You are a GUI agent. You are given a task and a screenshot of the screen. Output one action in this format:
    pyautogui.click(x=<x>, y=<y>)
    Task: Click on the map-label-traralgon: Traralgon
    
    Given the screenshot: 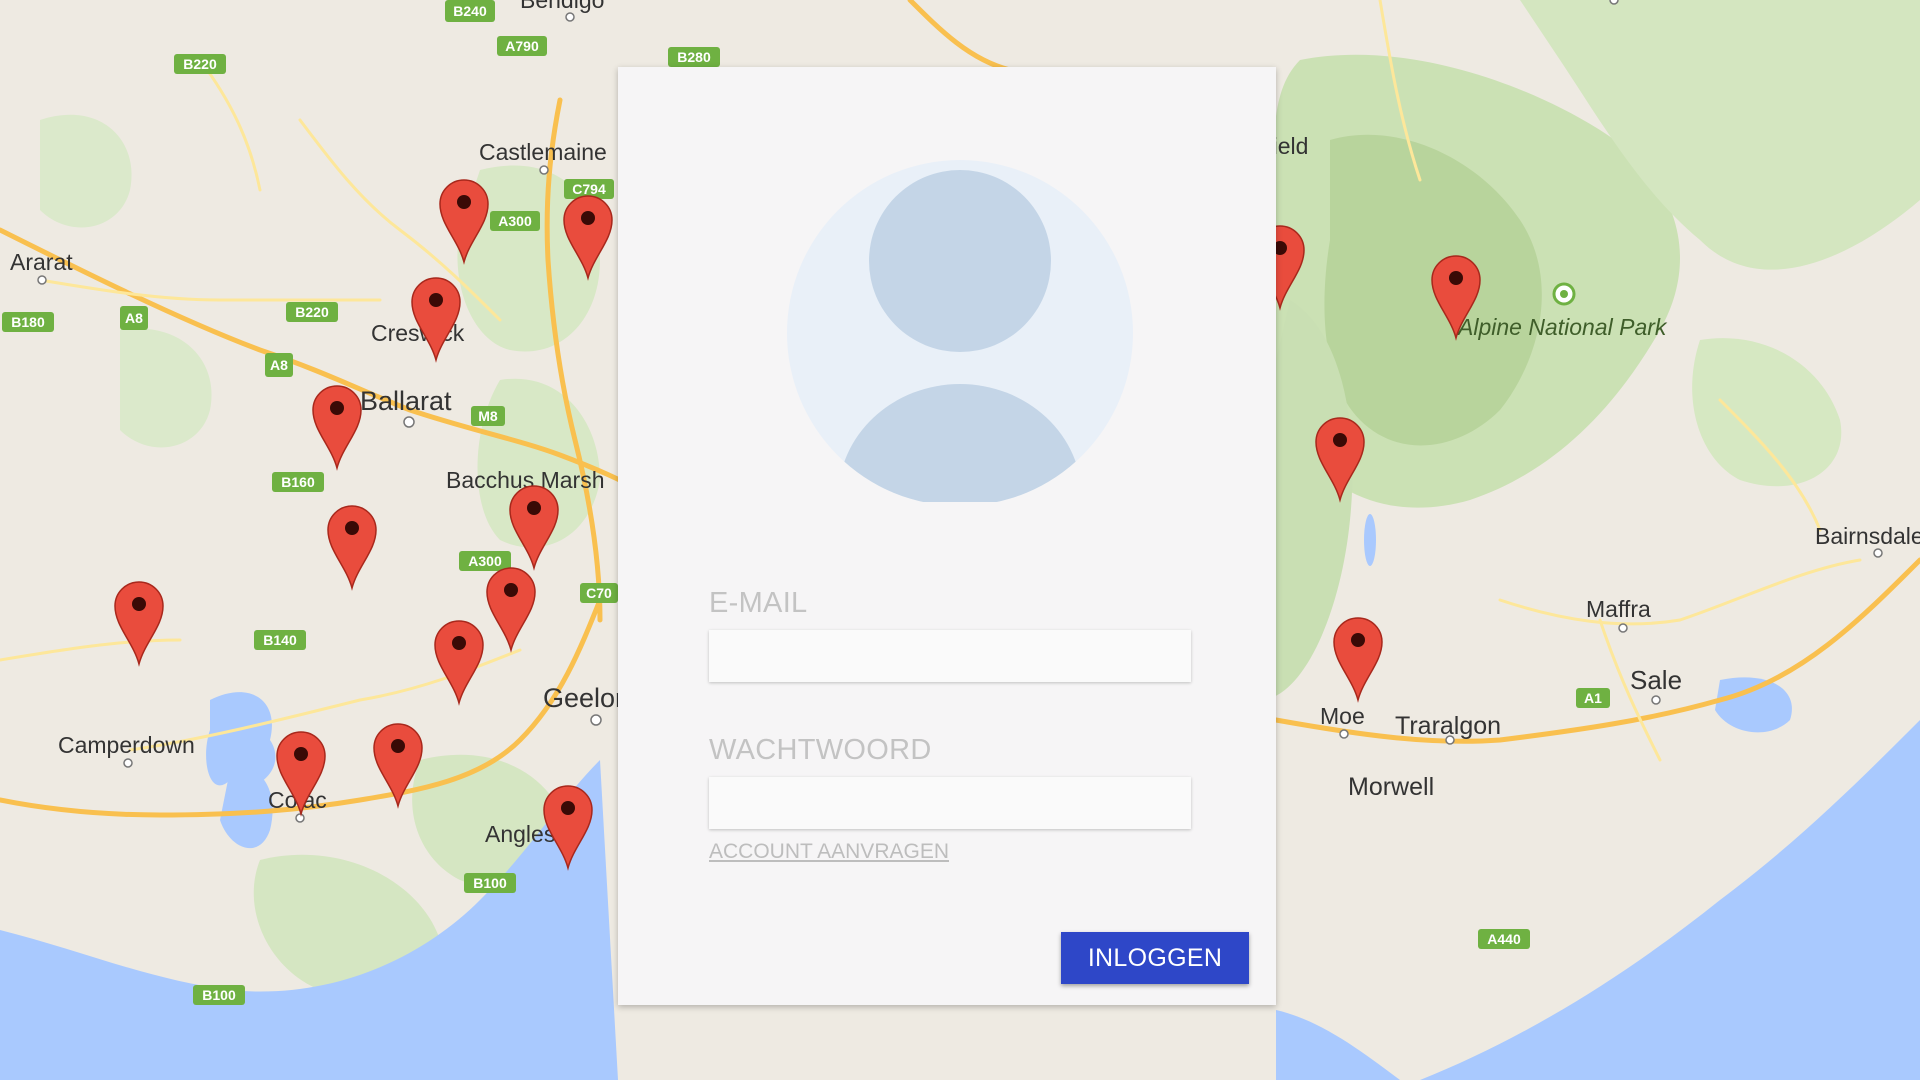 What is the action you would take?
    pyautogui.click(x=1448, y=726)
    